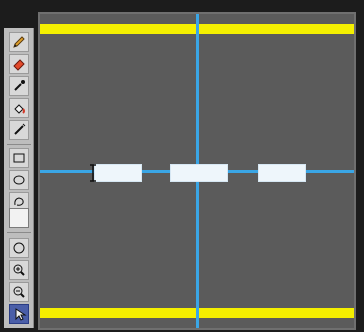 This screenshot has height=332, width=364. What do you see at coordinates (93, 173) in the screenshot?
I see `text-cursor-icon` at bounding box center [93, 173].